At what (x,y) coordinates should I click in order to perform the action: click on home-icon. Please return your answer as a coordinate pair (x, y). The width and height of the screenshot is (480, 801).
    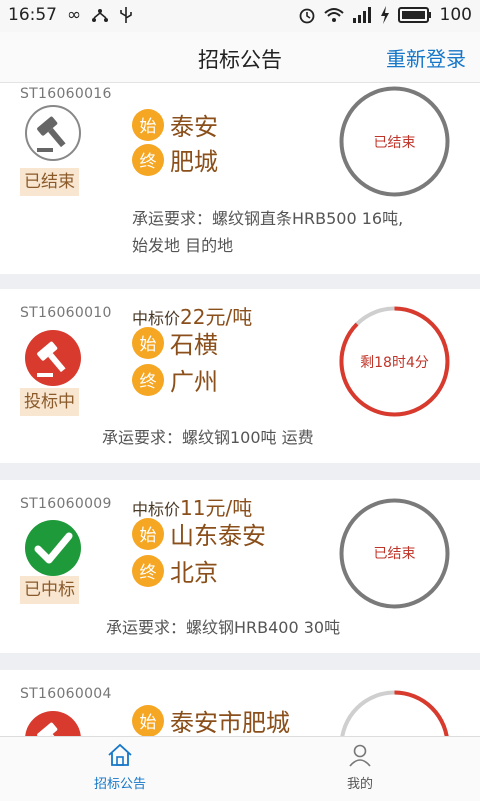
    Looking at the image, I should click on (120, 754).